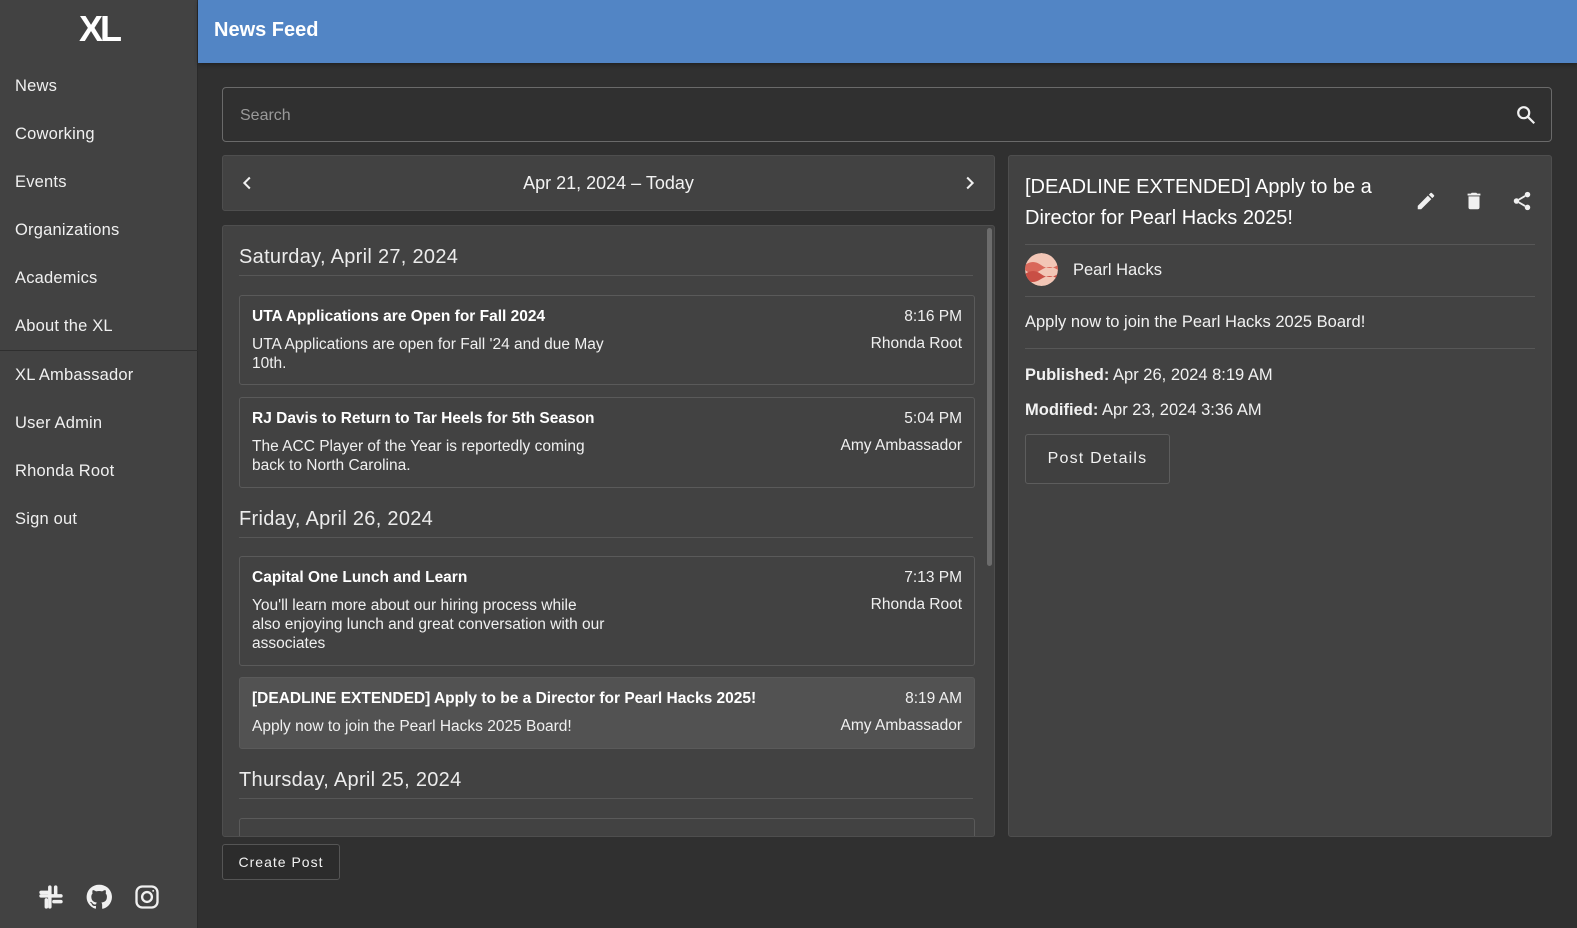  What do you see at coordinates (1426, 201) in the screenshot?
I see `edit-icon` at bounding box center [1426, 201].